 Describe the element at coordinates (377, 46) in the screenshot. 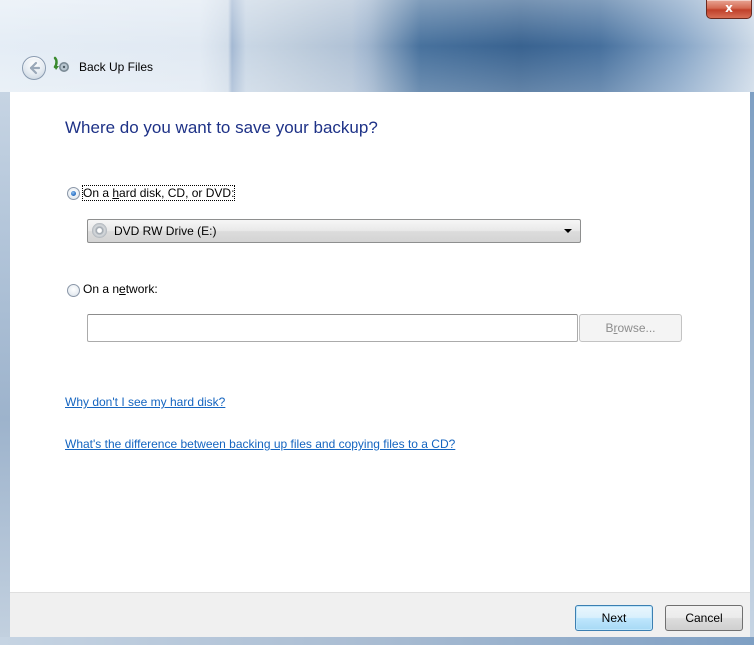

I see `title-bar` at that location.